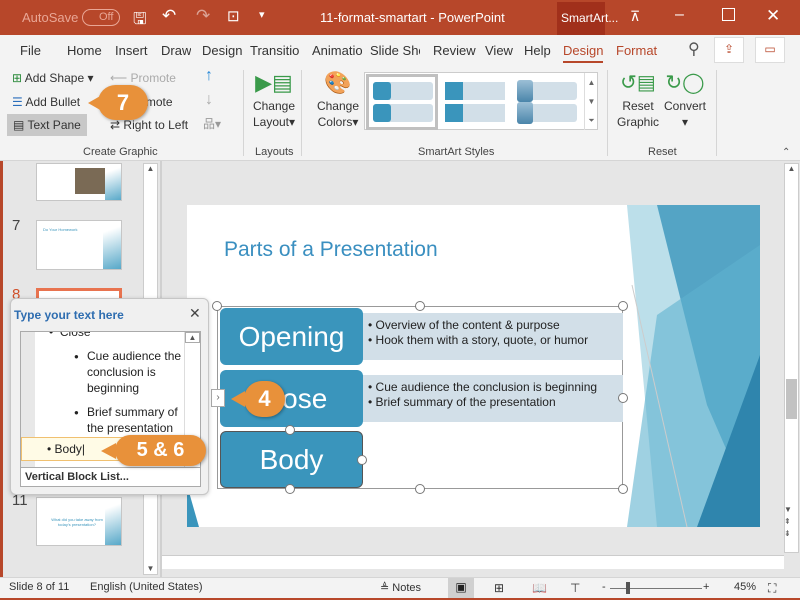 The height and width of the screenshot is (600, 800). Describe the element at coordinates (537, 50) in the screenshot. I see `tab-help: Help` at that location.